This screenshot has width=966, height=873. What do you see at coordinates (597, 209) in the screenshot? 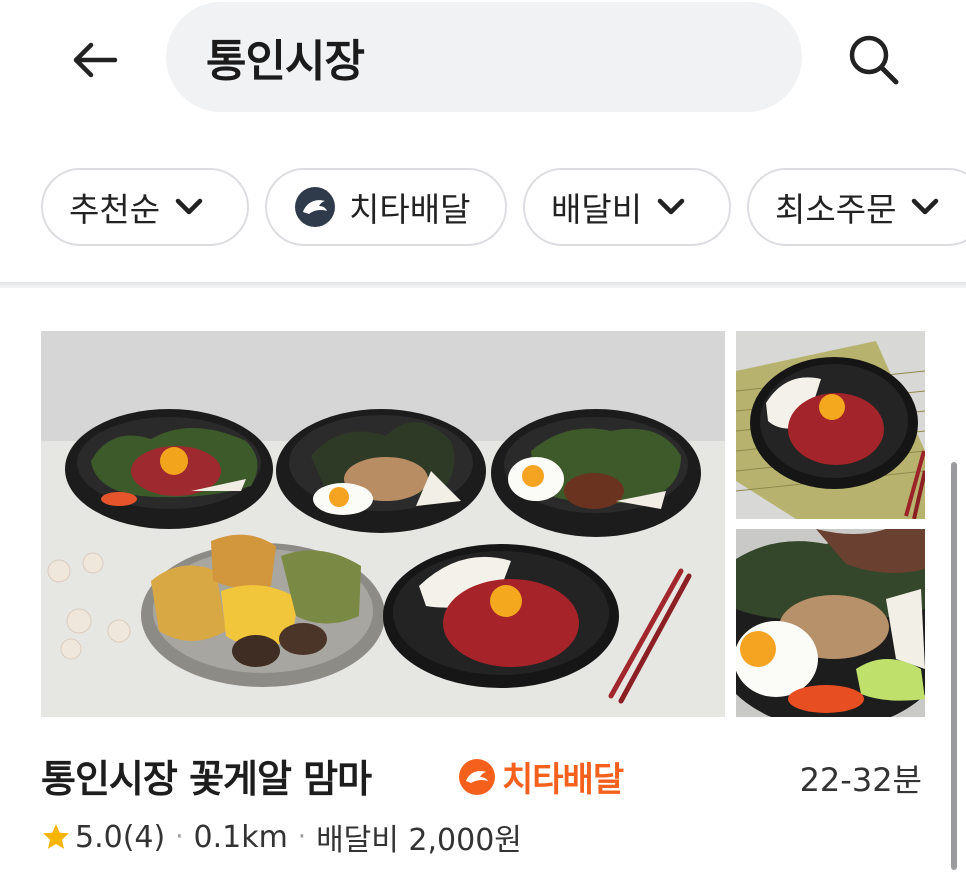
I see `filter-delivery-fee-label: 배달비` at bounding box center [597, 209].